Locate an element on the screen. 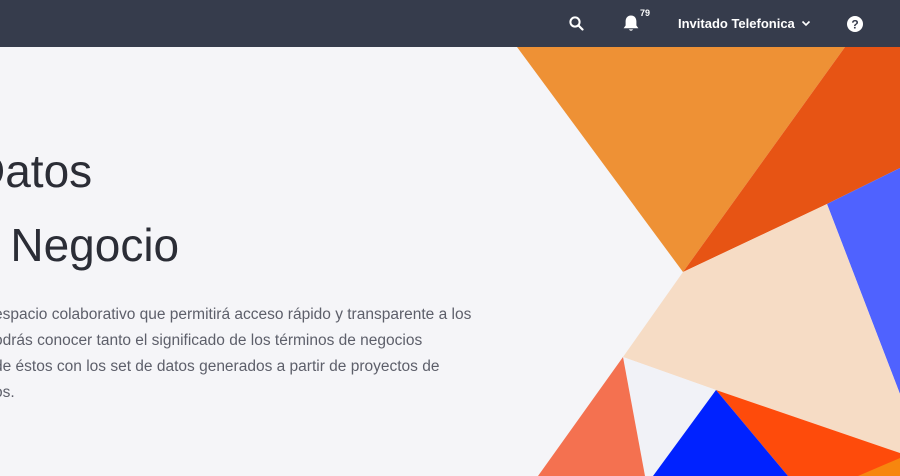 This screenshot has width=900, height=476. user-name: Invitado Telefonica is located at coordinates (736, 23).